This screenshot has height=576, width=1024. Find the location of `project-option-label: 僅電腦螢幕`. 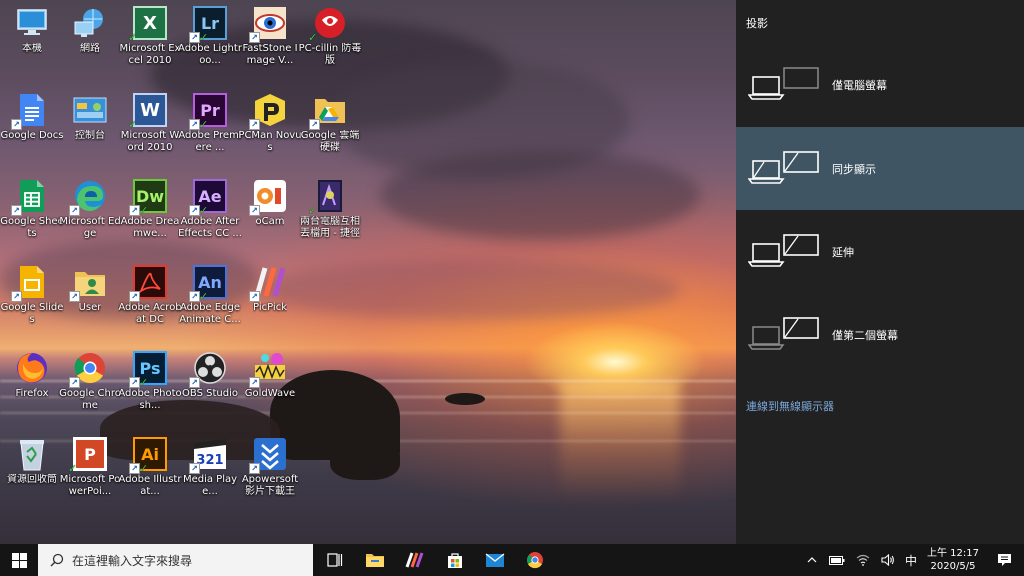

project-option-label: 僅電腦螢幕 is located at coordinates (859, 85).